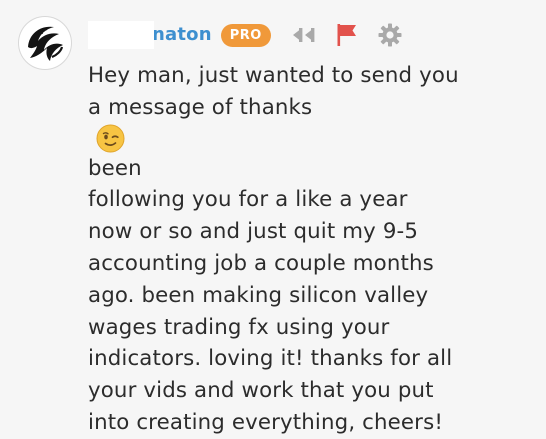  I want to click on comment-text: a message of thanks, so click(200, 107).